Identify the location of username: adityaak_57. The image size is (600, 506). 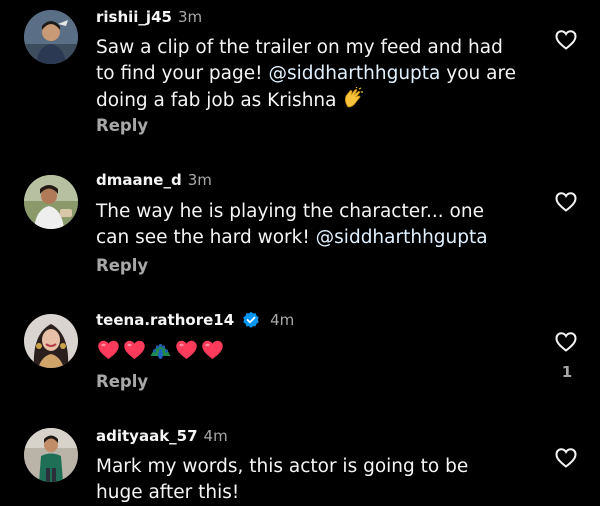
(147, 436).